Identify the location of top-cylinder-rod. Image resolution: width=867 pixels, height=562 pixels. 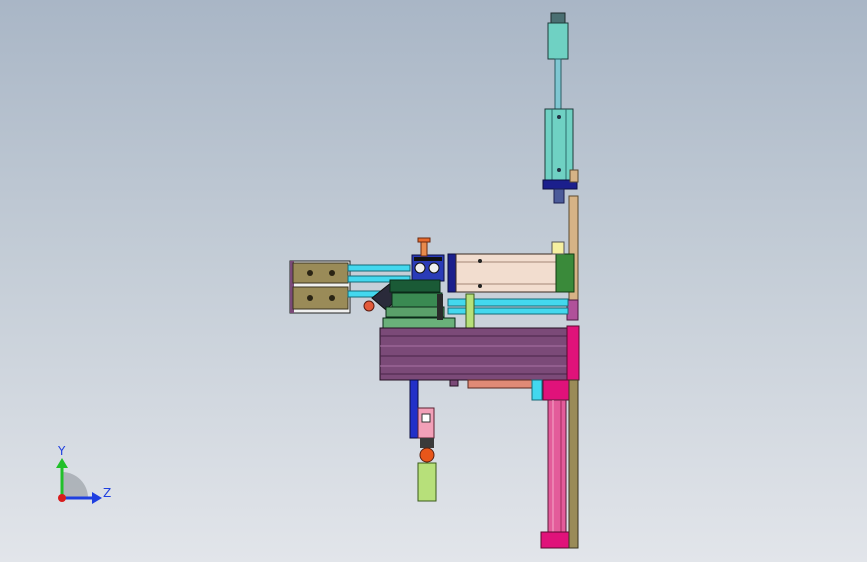
(558, 84).